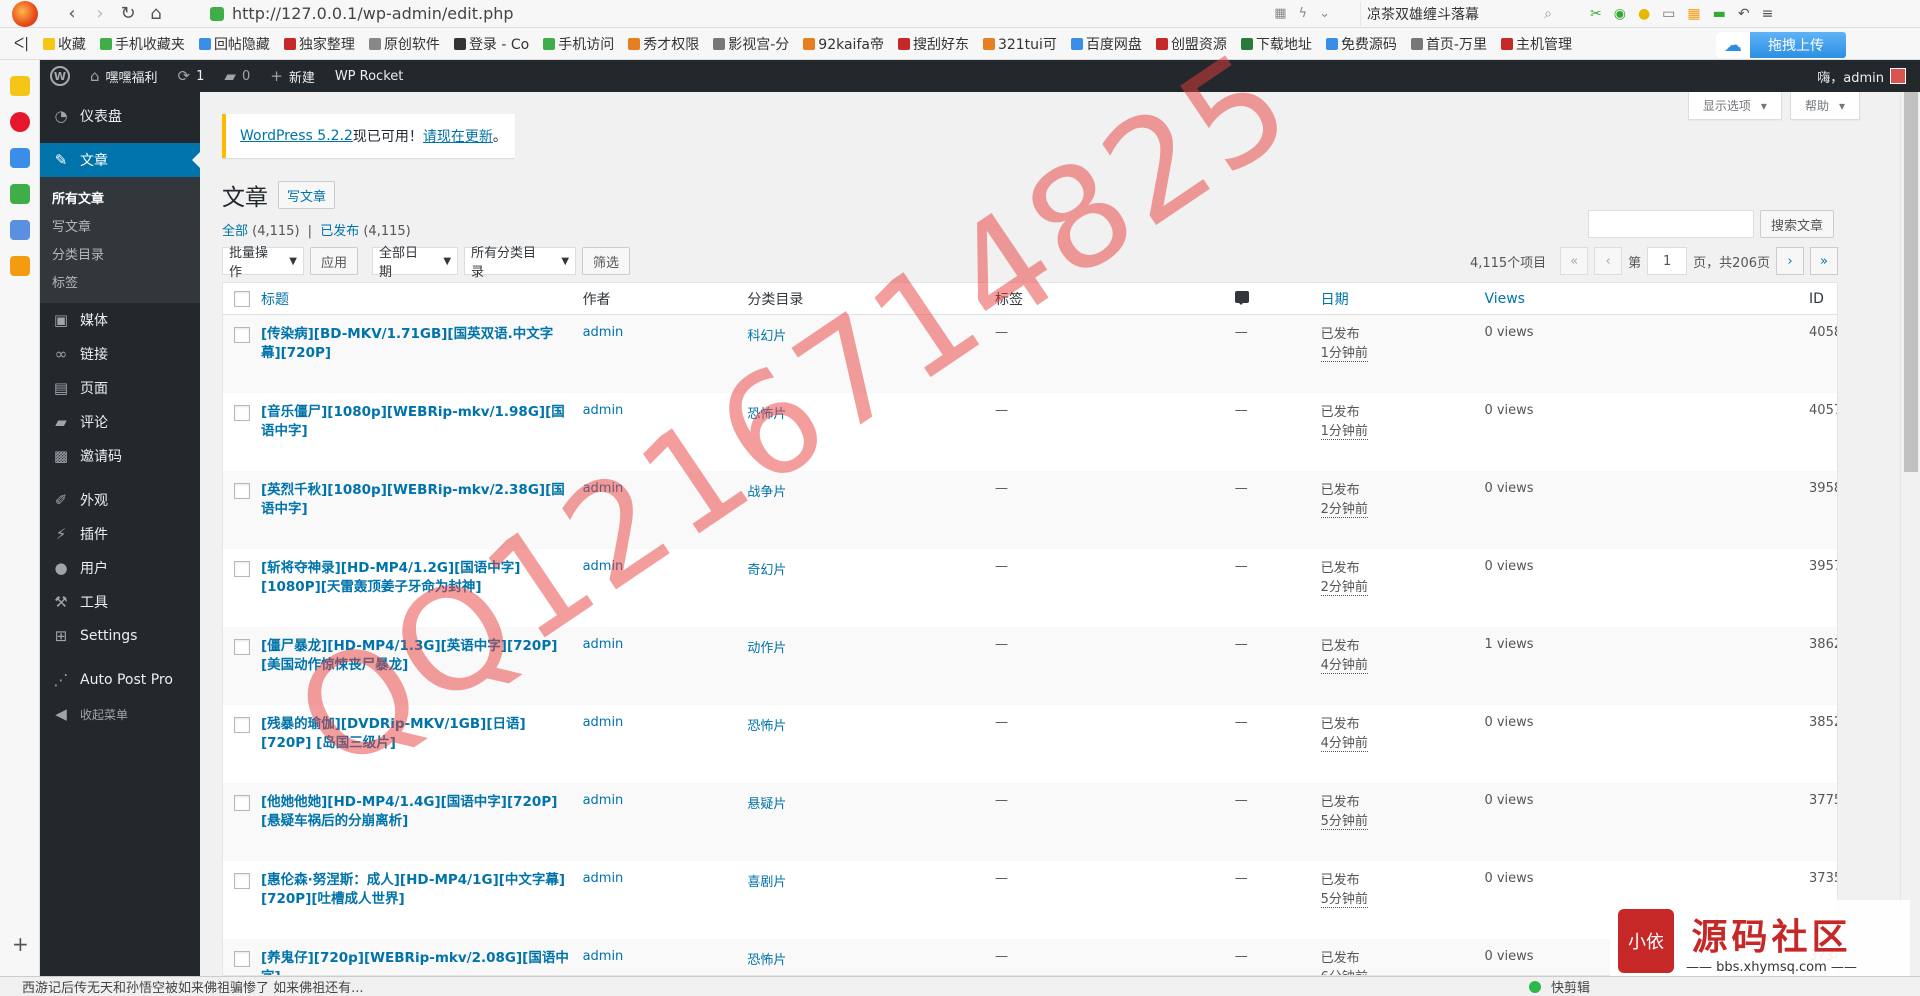  I want to click on address-bar: http://127.0.0.1/wp-admin/edit.php ▦ ϟ ⌄, so click(770, 14).